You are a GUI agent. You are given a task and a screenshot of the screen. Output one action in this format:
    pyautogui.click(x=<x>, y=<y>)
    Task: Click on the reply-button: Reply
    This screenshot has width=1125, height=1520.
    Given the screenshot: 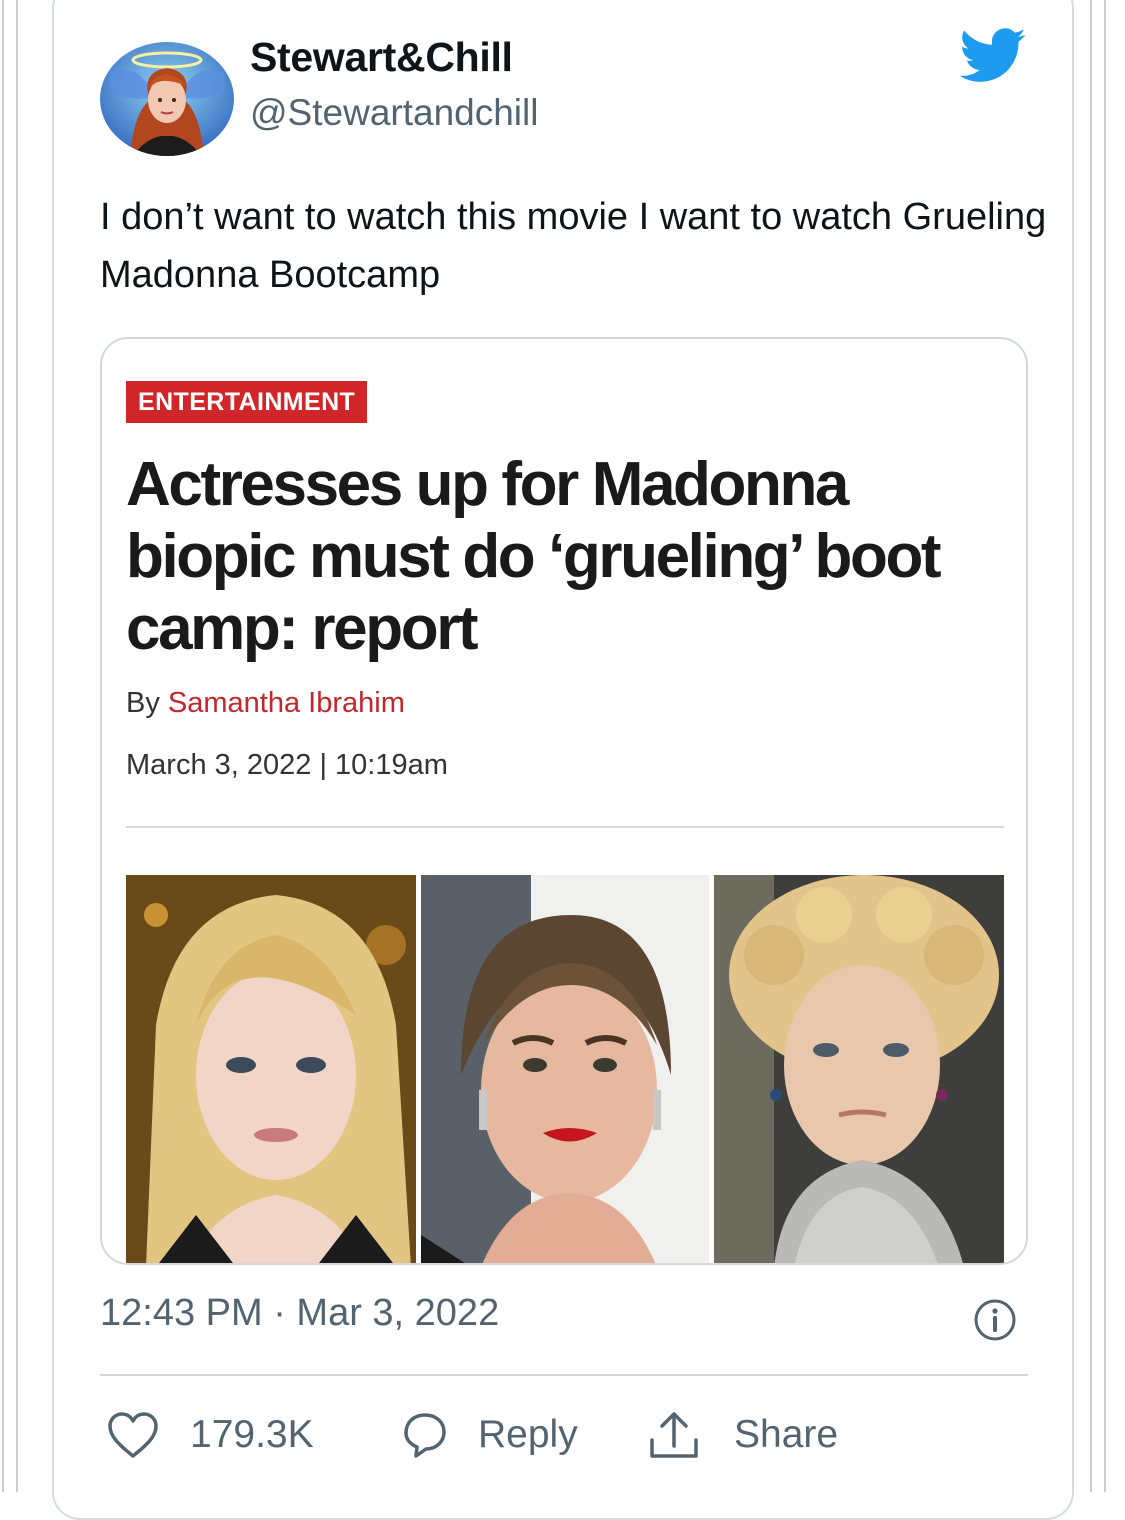 What is the action you would take?
    pyautogui.click(x=487, y=1435)
    